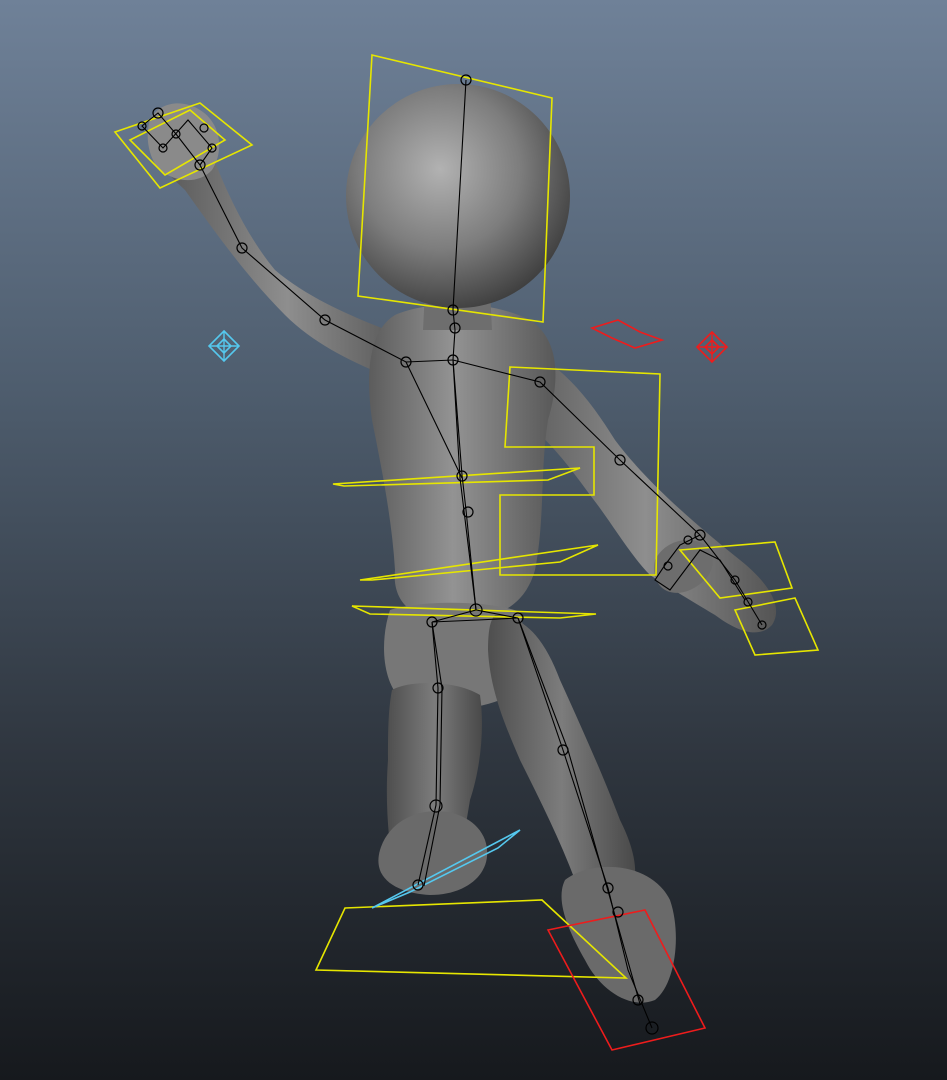 The width and height of the screenshot is (947, 1080). I want to click on left-pole-vector-icon, so click(224, 346).